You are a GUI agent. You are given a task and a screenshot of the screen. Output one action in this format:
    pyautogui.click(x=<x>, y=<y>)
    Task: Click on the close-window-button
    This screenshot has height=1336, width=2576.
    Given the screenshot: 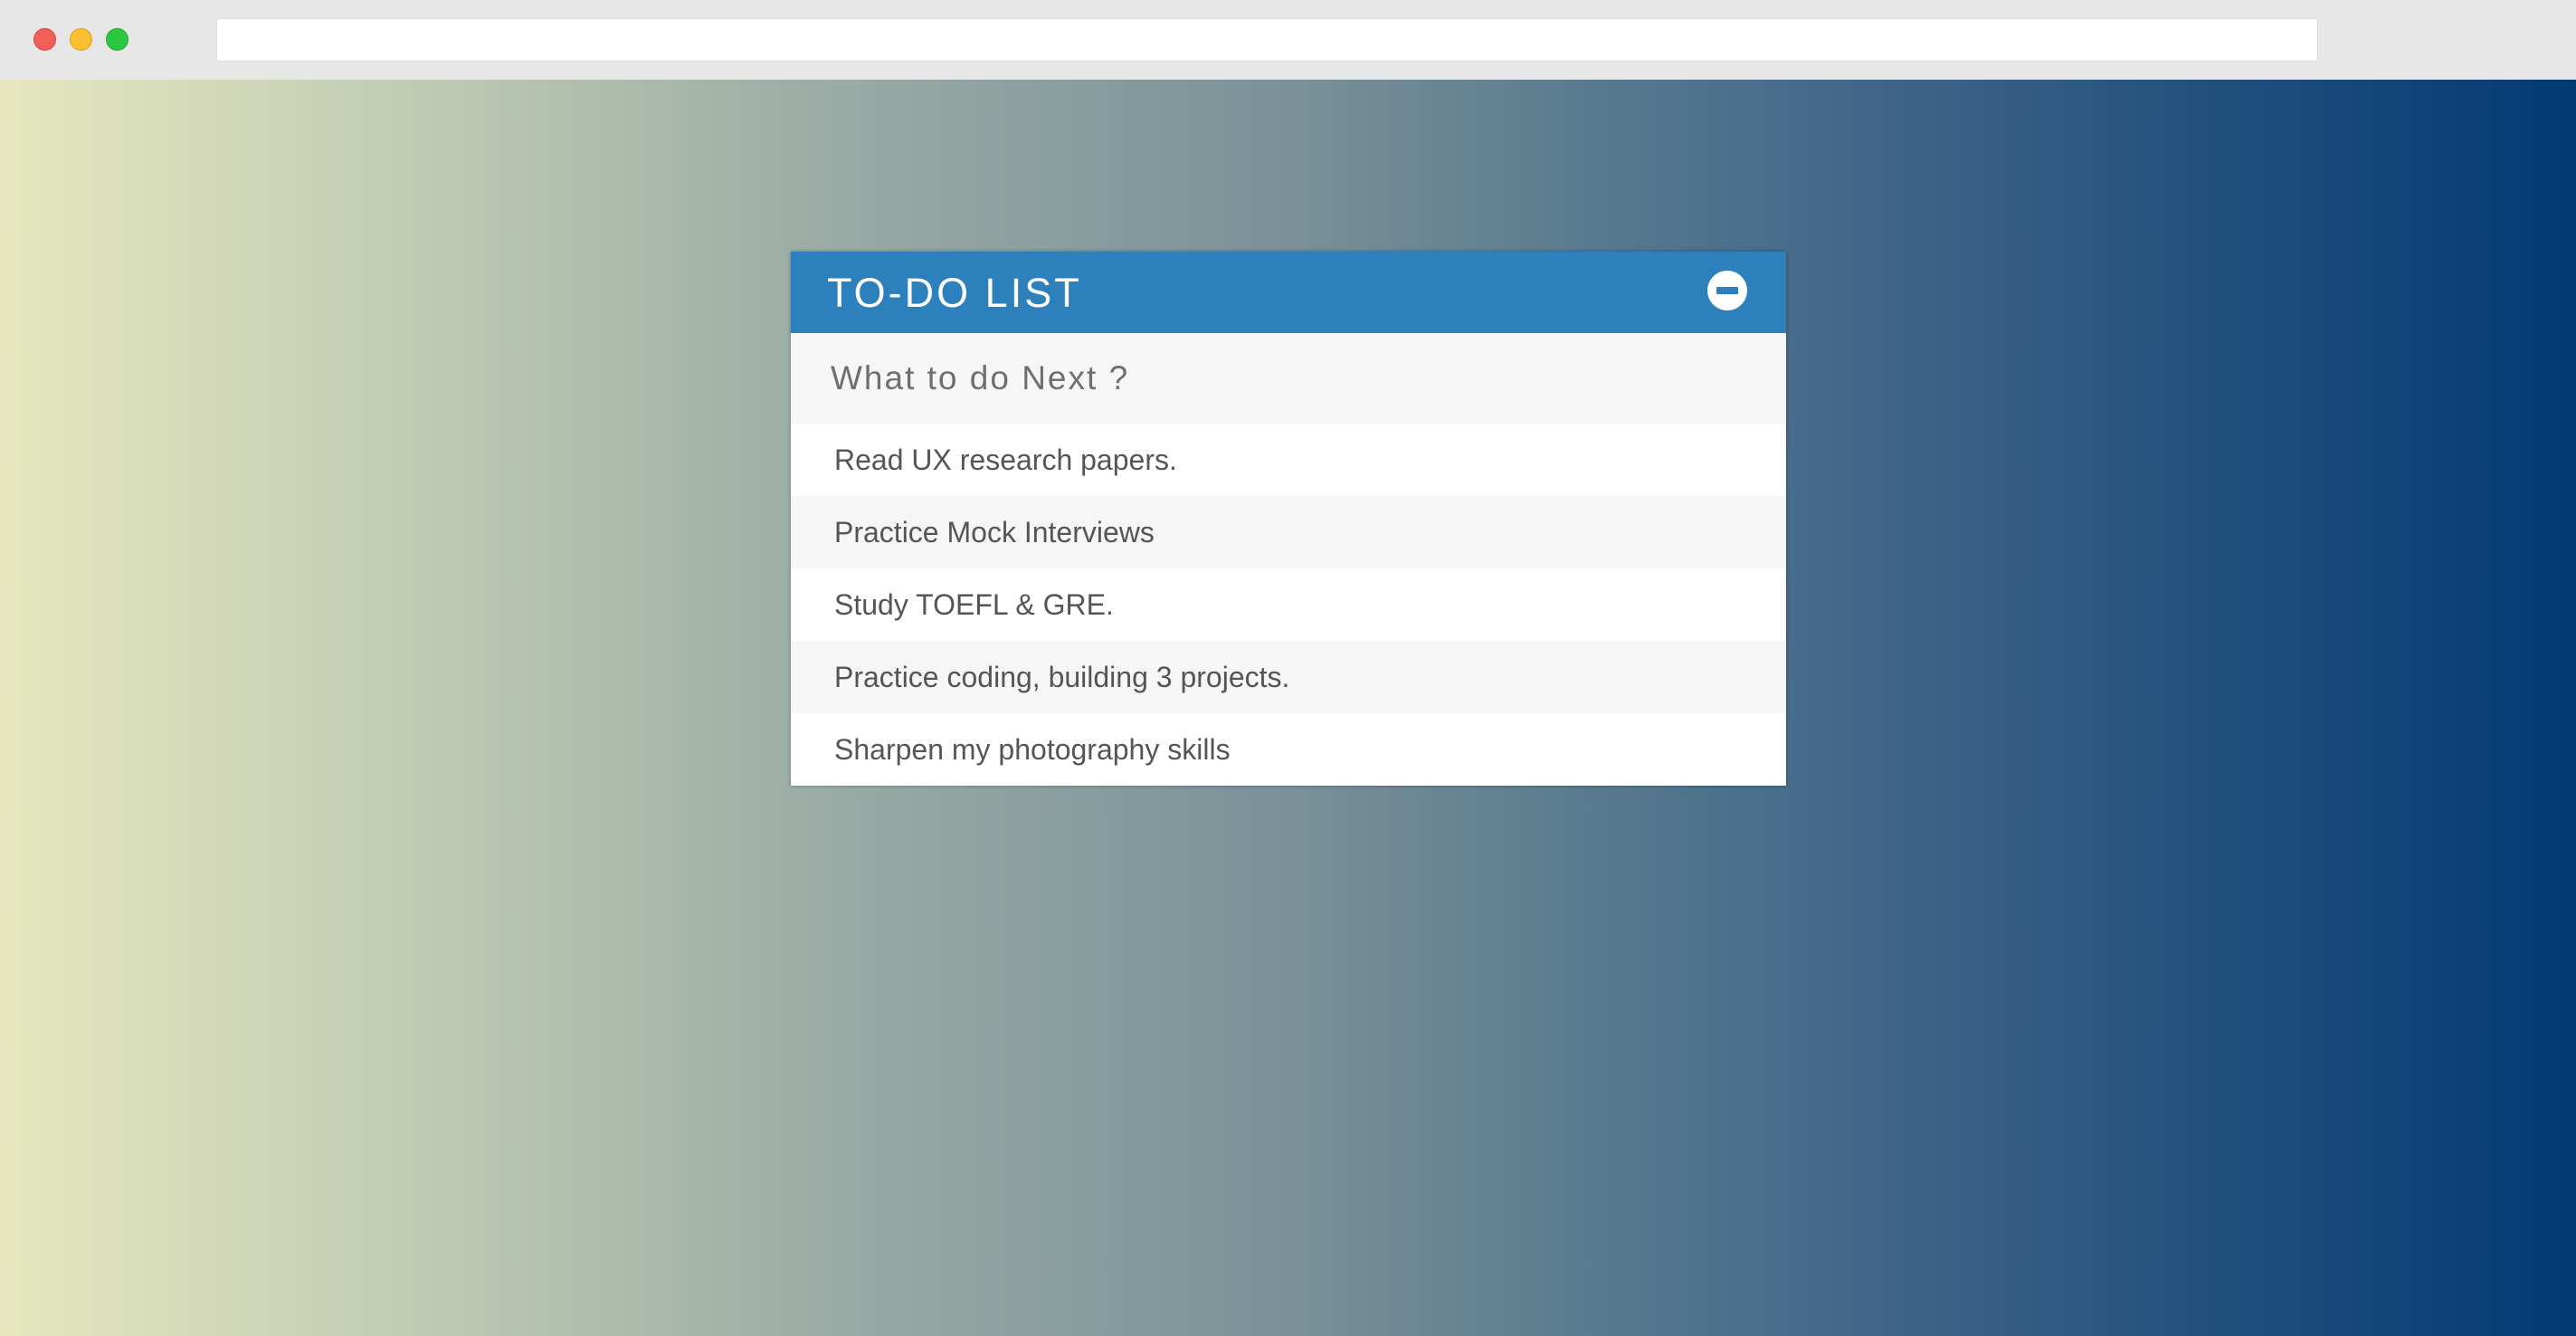 What is the action you would take?
    pyautogui.click(x=44, y=39)
    